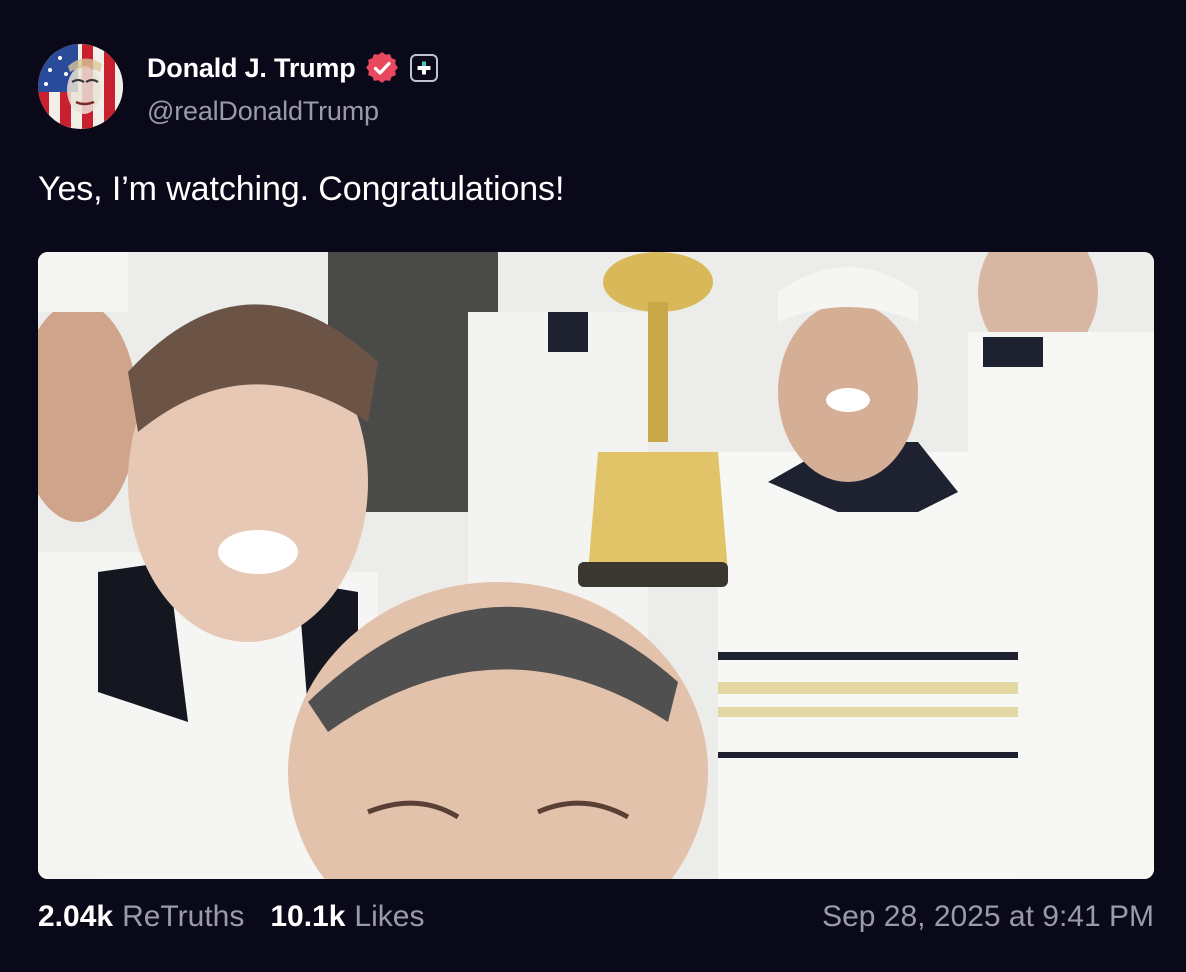  Describe the element at coordinates (76, 916) in the screenshot. I see `retruths-count: 2.04k` at that location.